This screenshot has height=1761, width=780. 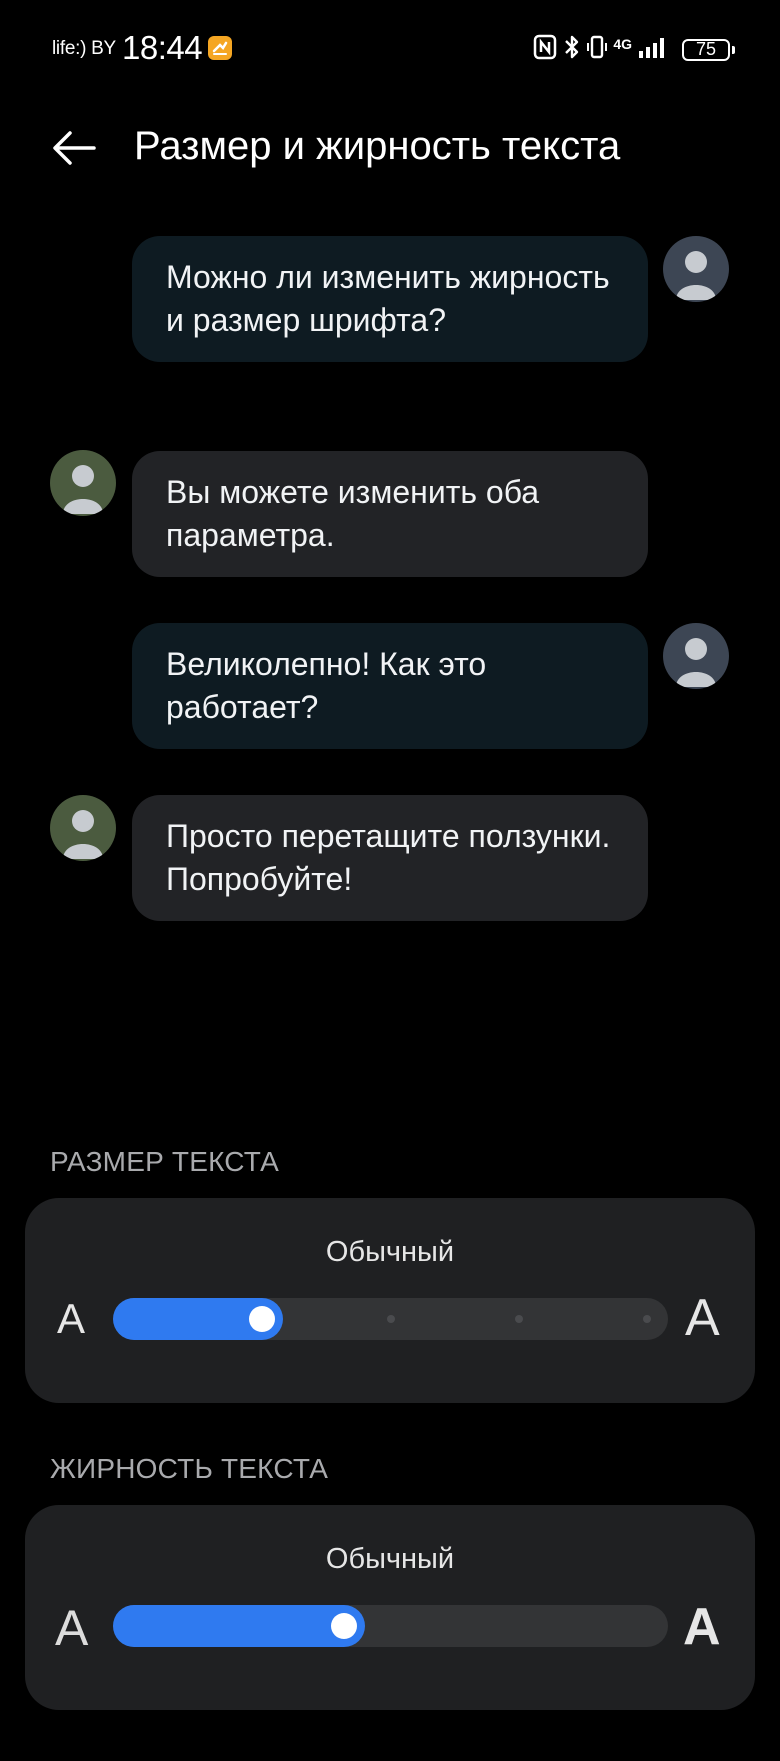 I want to click on text-weight-section-label: ЖИРНОСТЬ ТЕКСТА, so click(x=189, y=1468).